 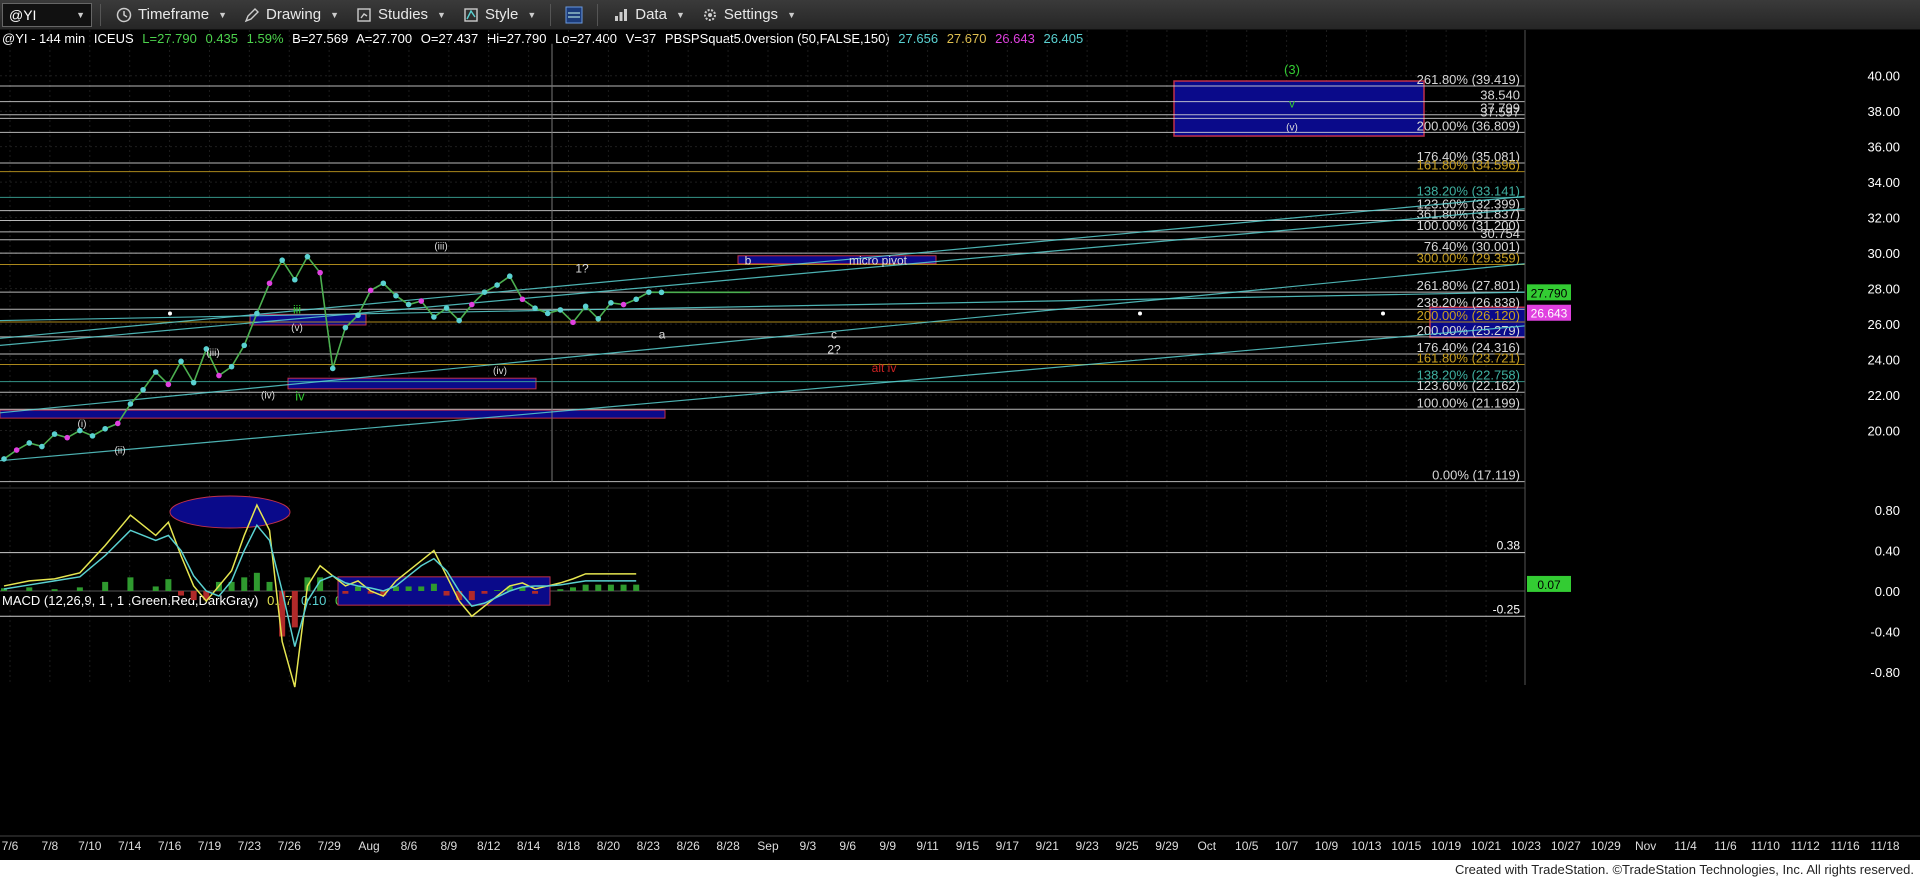 What do you see at coordinates (834, 334) in the screenshot?
I see `wave-label-c: c` at bounding box center [834, 334].